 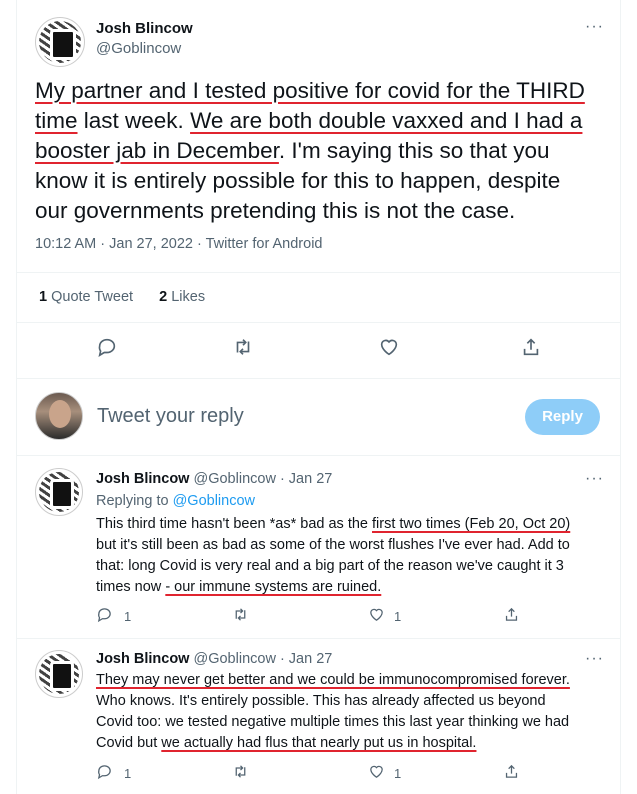 I want to click on author-avatar, so click(x=60, y=42).